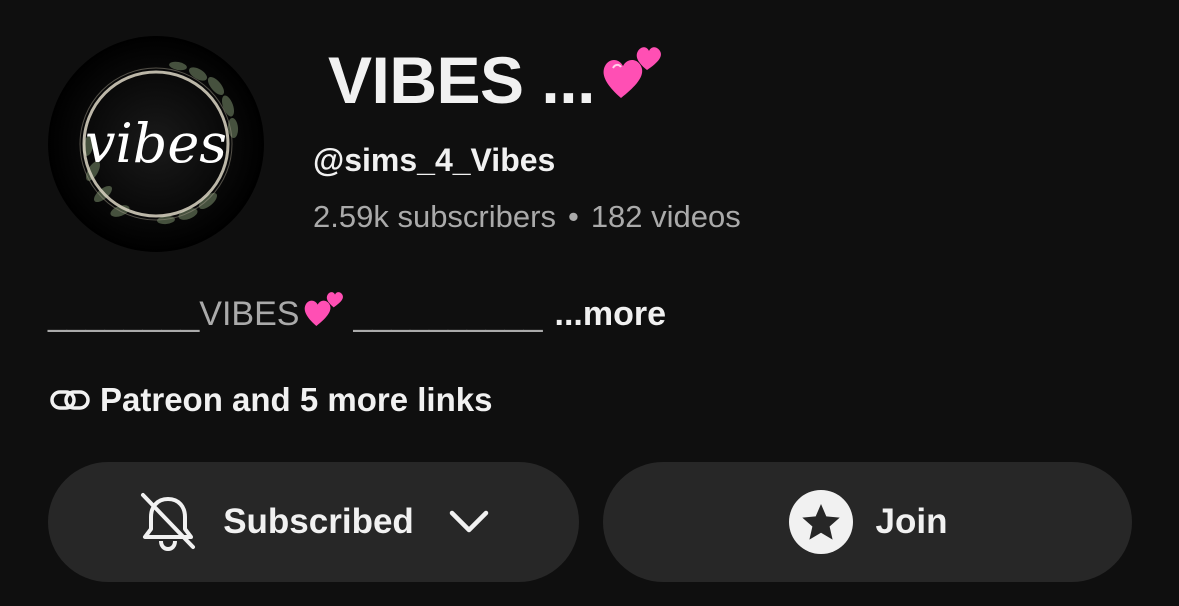 The width and height of the screenshot is (1179, 606). Describe the element at coordinates (665, 216) in the screenshot. I see `video-count: 182 videos` at that location.